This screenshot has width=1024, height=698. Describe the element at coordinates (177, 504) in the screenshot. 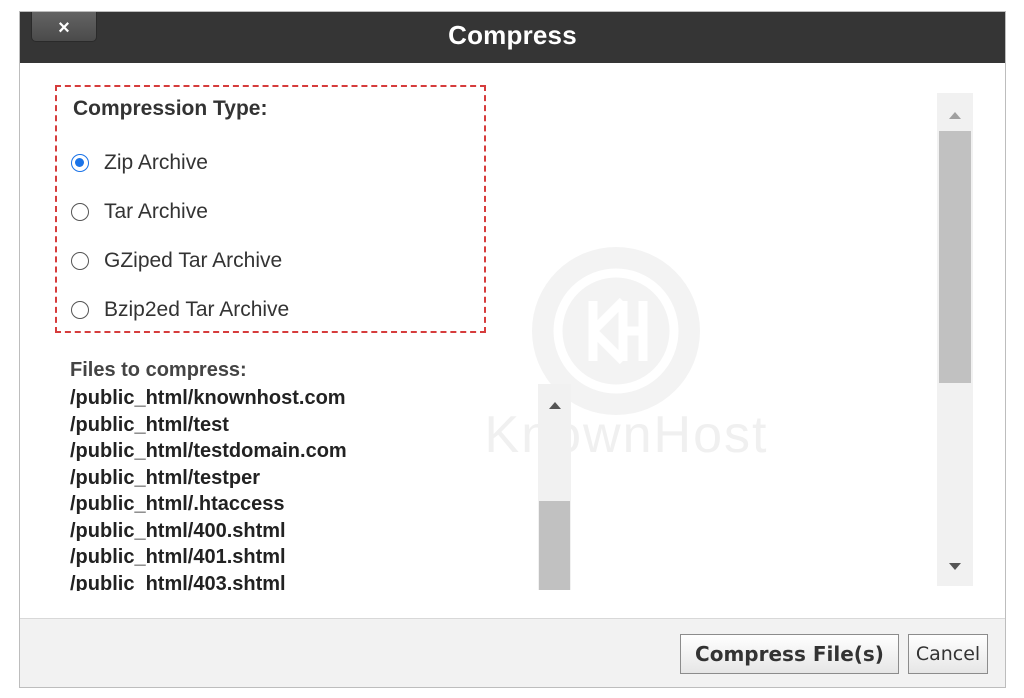

I see `file-item: /public_html/.htaccess` at that location.